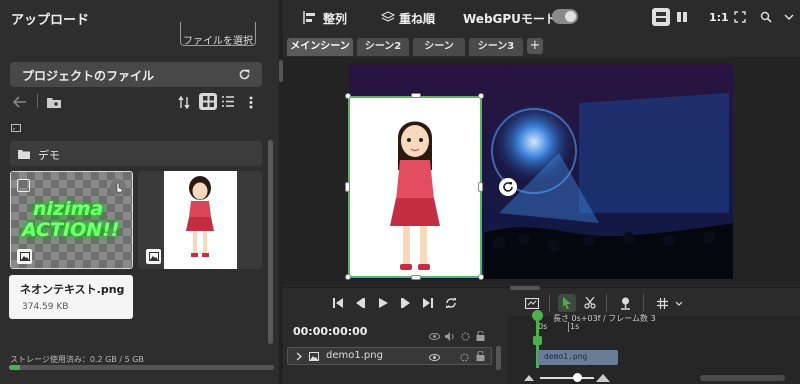 The image size is (800, 384). What do you see at coordinates (54, 102) in the screenshot?
I see `new-folder-icon` at bounding box center [54, 102].